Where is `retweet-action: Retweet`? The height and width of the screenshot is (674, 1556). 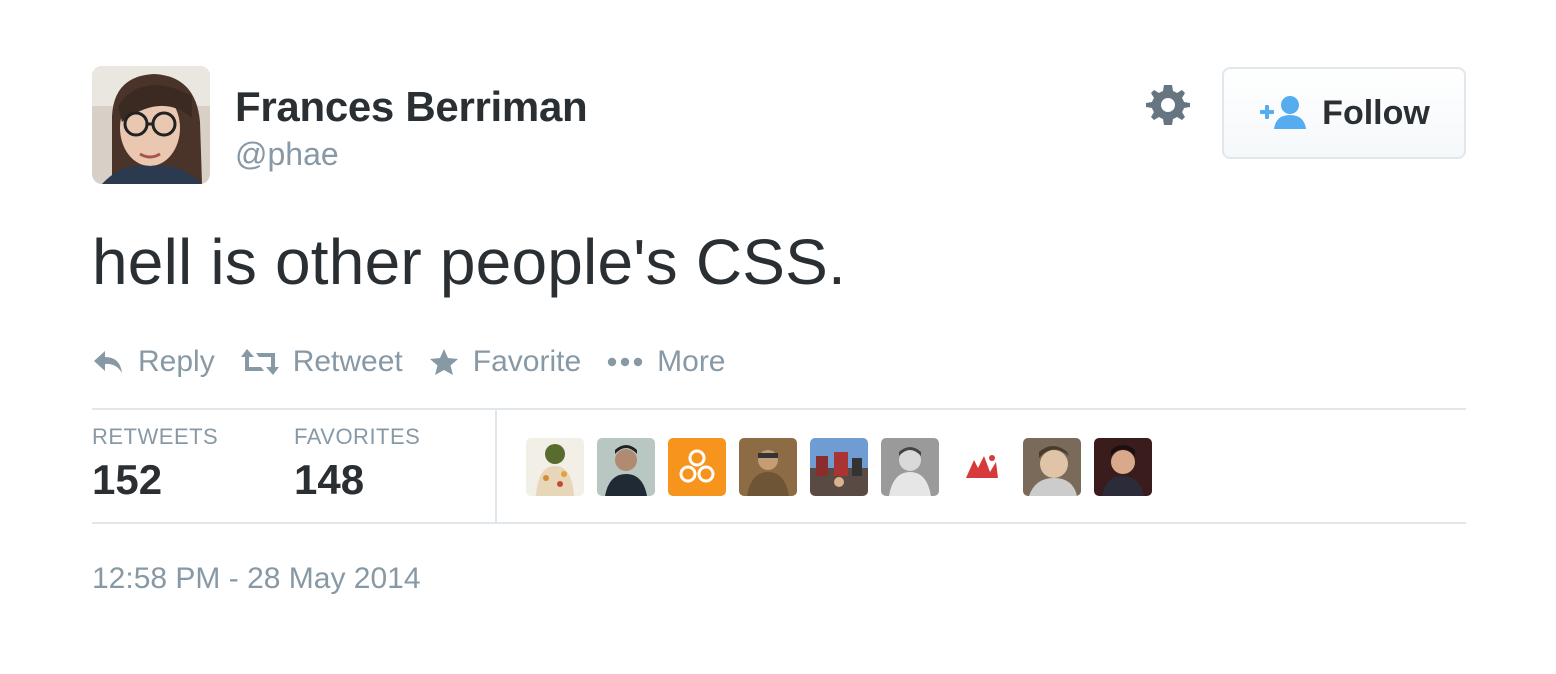 retweet-action: Retweet is located at coordinates (321, 362).